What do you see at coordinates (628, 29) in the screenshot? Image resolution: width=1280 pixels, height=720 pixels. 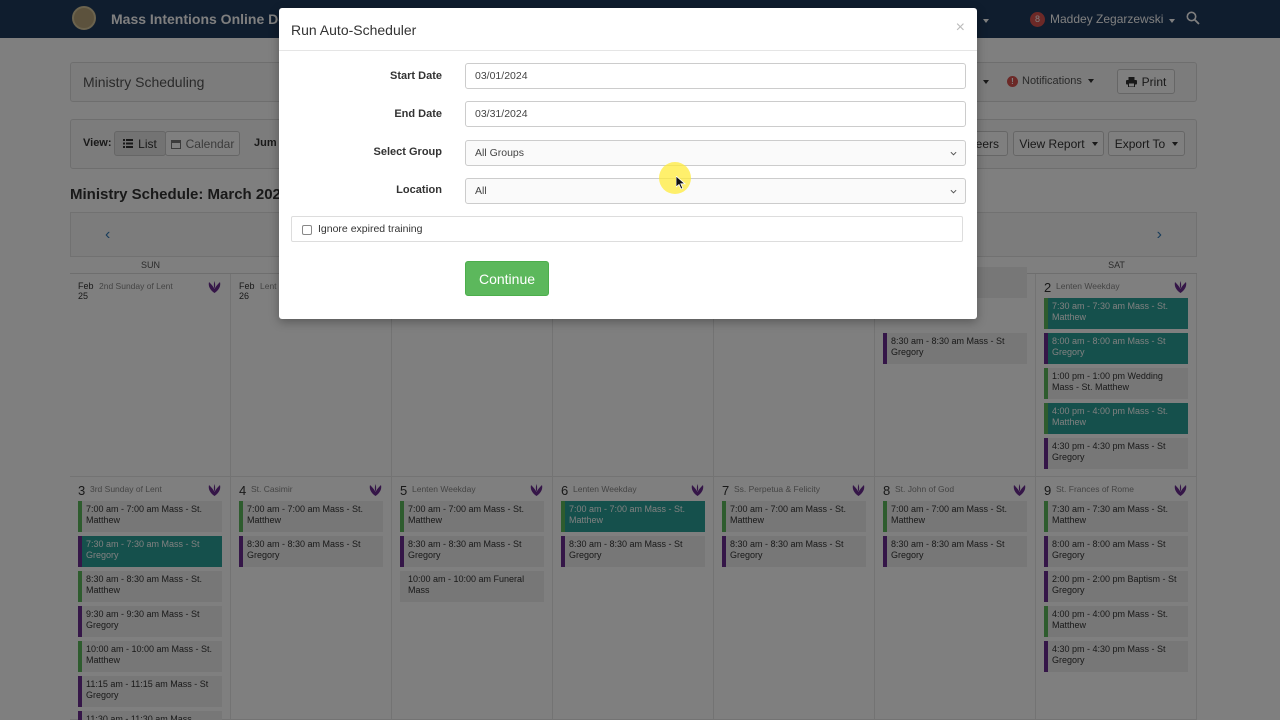 I see `modal-header: Run Auto-Scheduler ×` at bounding box center [628, 29].